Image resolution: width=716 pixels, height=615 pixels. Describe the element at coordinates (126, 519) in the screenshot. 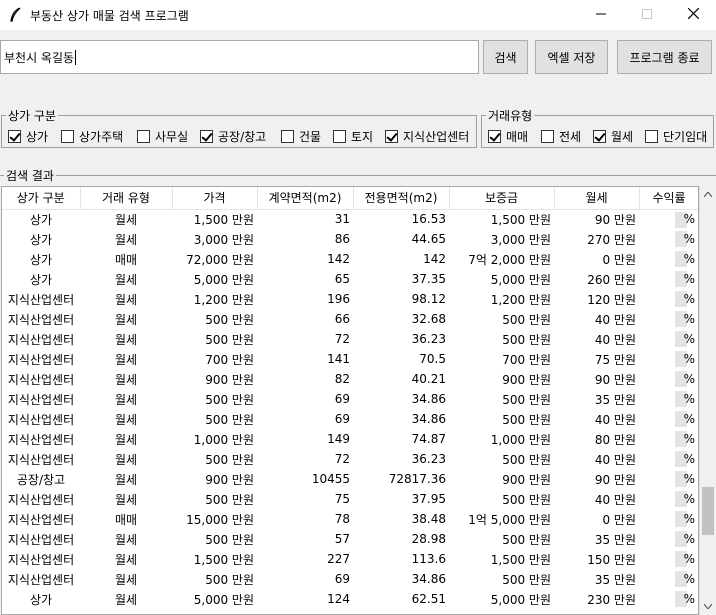

I see `table-cell: 매매` at that location.